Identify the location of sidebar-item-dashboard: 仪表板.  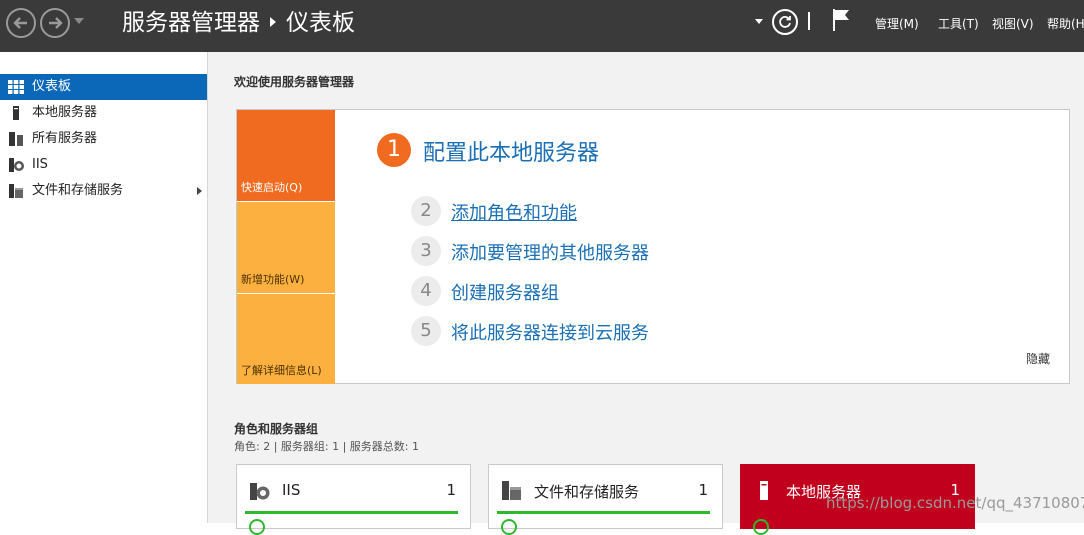
(103, 87).